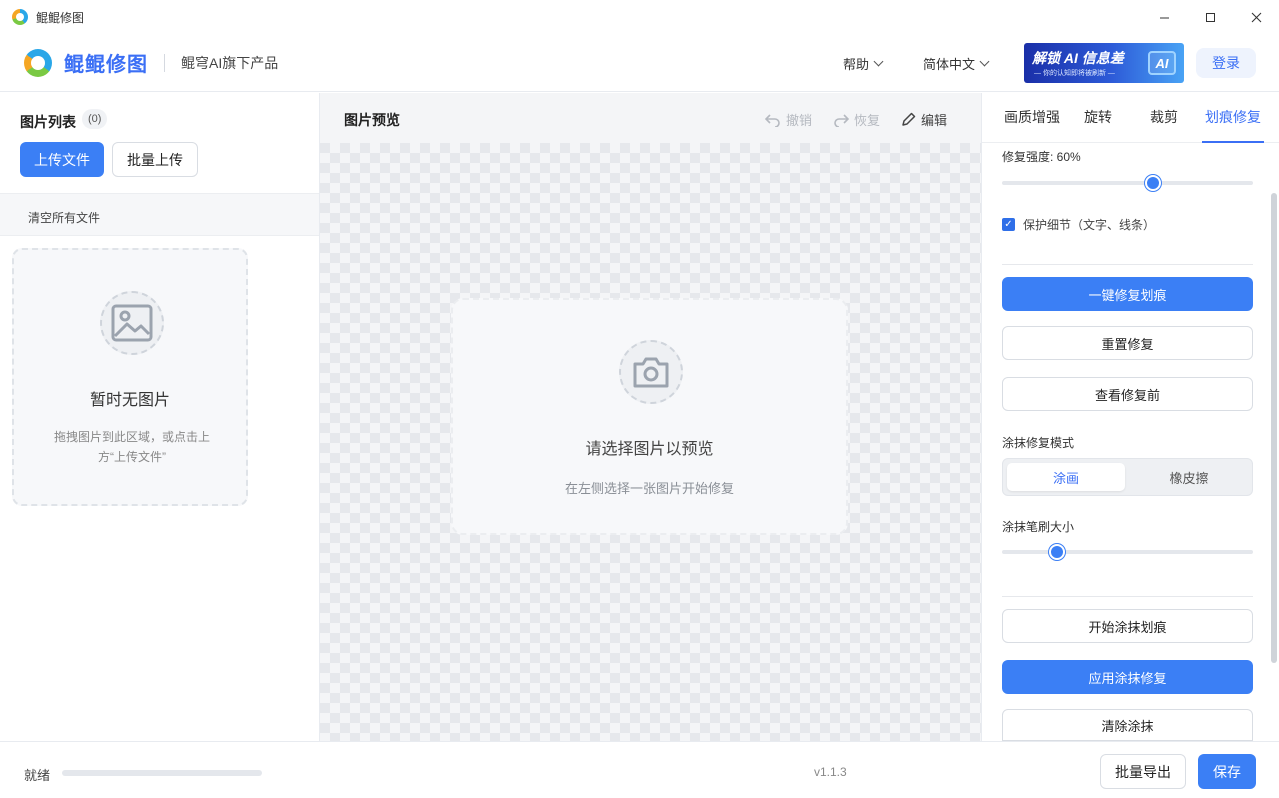 This screenshot has height=798, width=1279. I want to click on undo-label: 撤销, so click(799, 120).